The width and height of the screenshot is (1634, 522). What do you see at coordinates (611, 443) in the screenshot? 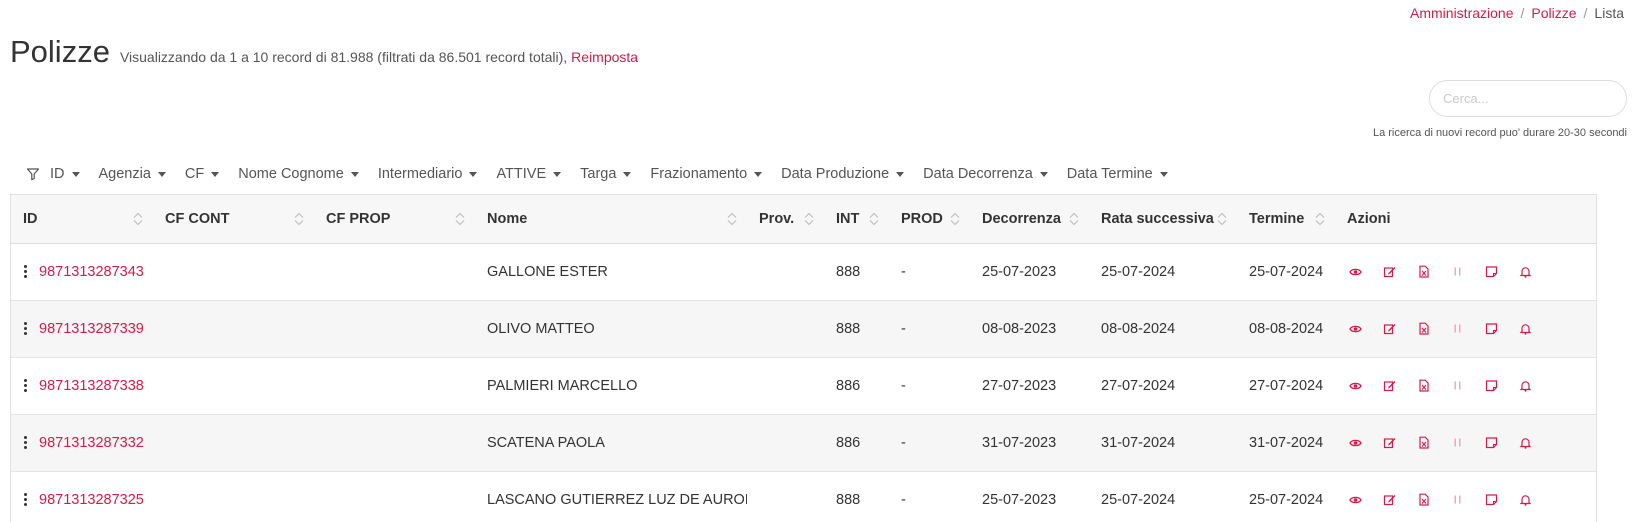
I see `name-cell: SCATENA PAOLA` at bounding box center [611, 443].